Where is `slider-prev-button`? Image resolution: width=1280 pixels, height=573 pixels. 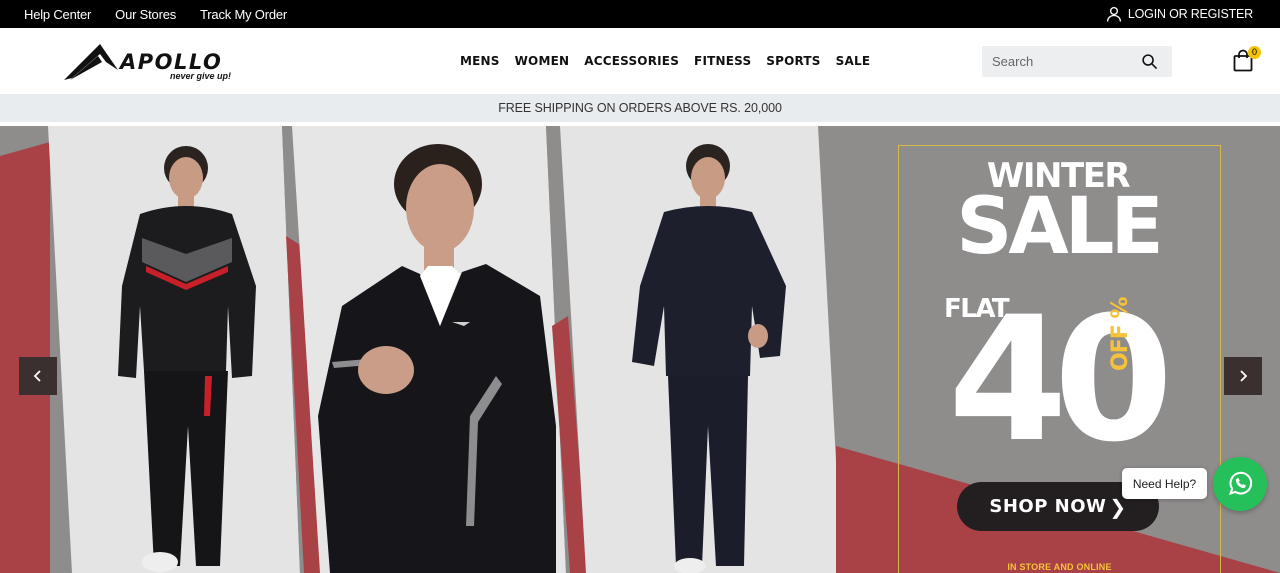
slider-prev-button is located at coordinates (38, 376).